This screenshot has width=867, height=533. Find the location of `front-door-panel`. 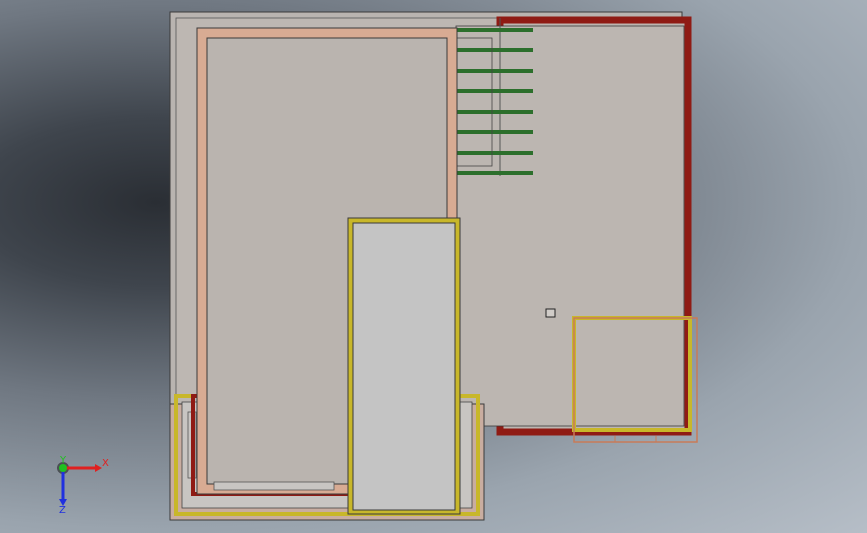

front-door-panel is located at coordinates (404, 366).